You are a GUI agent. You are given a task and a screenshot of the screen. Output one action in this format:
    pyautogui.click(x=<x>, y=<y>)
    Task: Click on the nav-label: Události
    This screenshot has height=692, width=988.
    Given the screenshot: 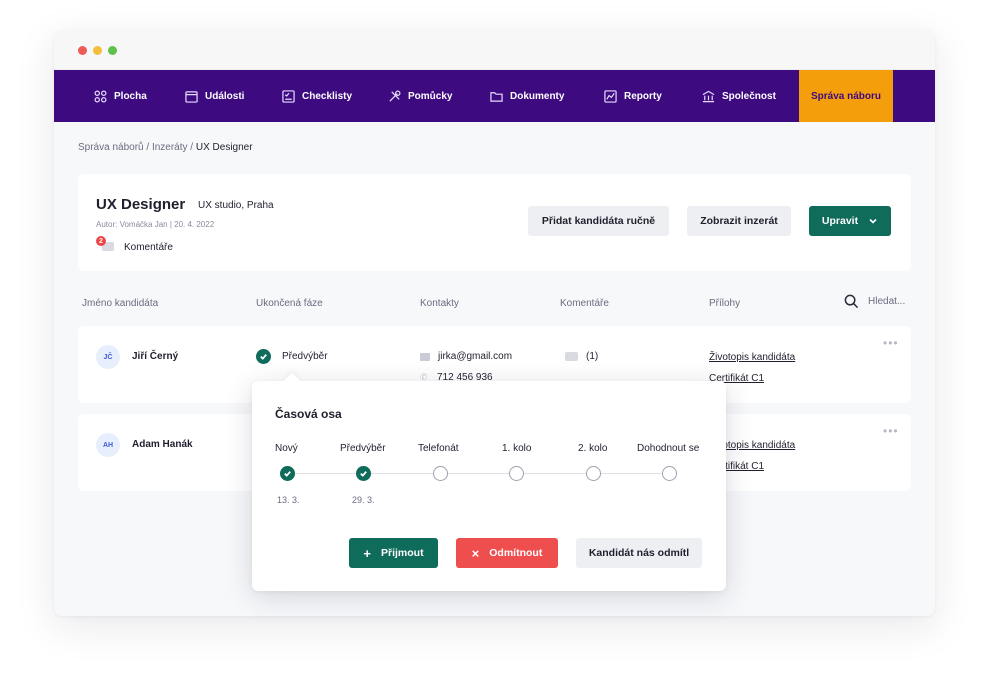 What is the action you would take?
    pyautogui.click(x=225, y=96)
    